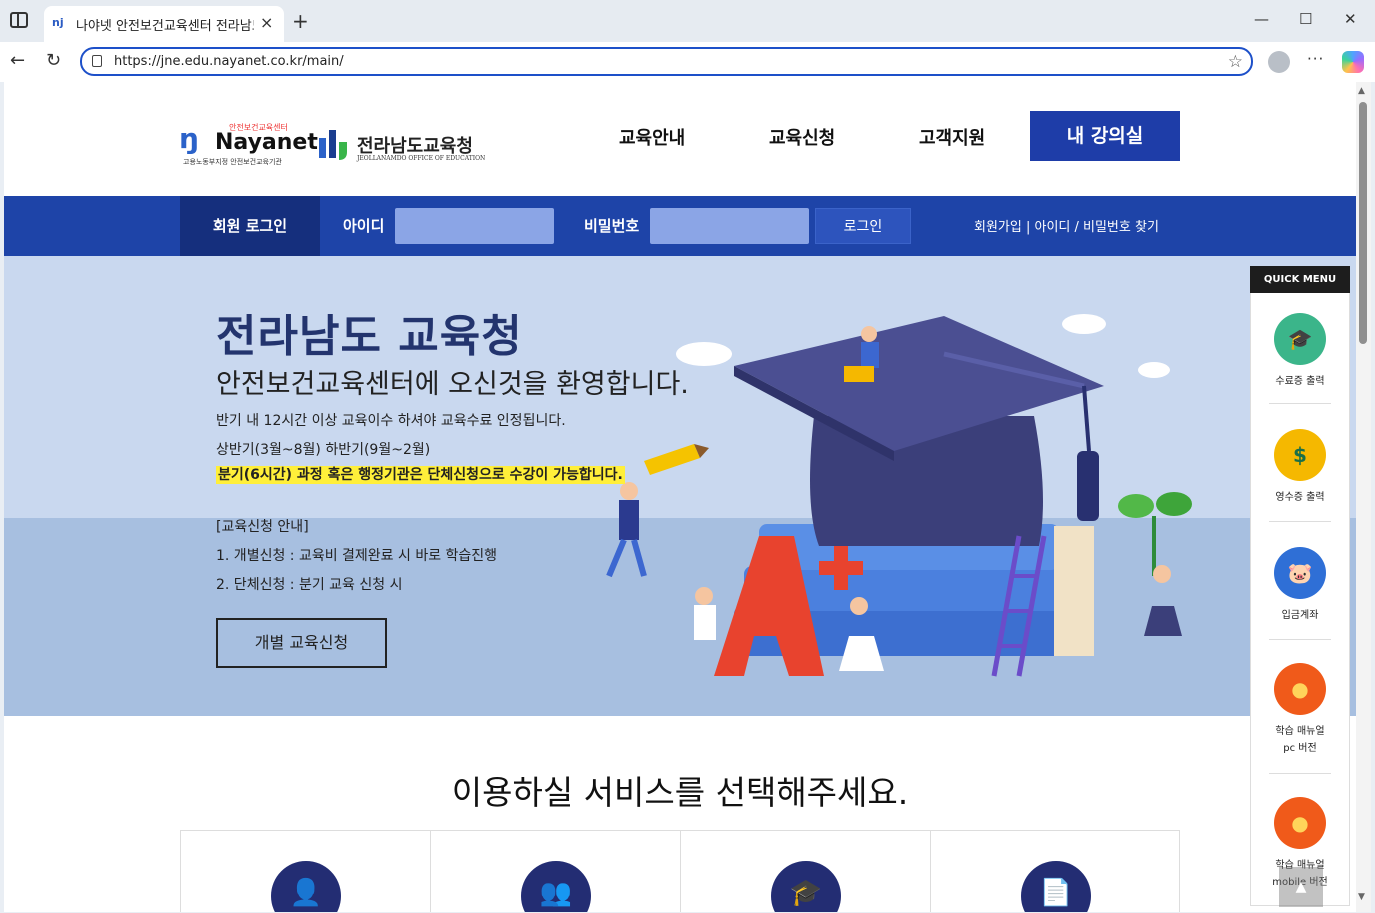 The width and height of the screenshot is (1375, 913). I want to click on quick-menu-title: QUICK MENU, so click(1300, 279).